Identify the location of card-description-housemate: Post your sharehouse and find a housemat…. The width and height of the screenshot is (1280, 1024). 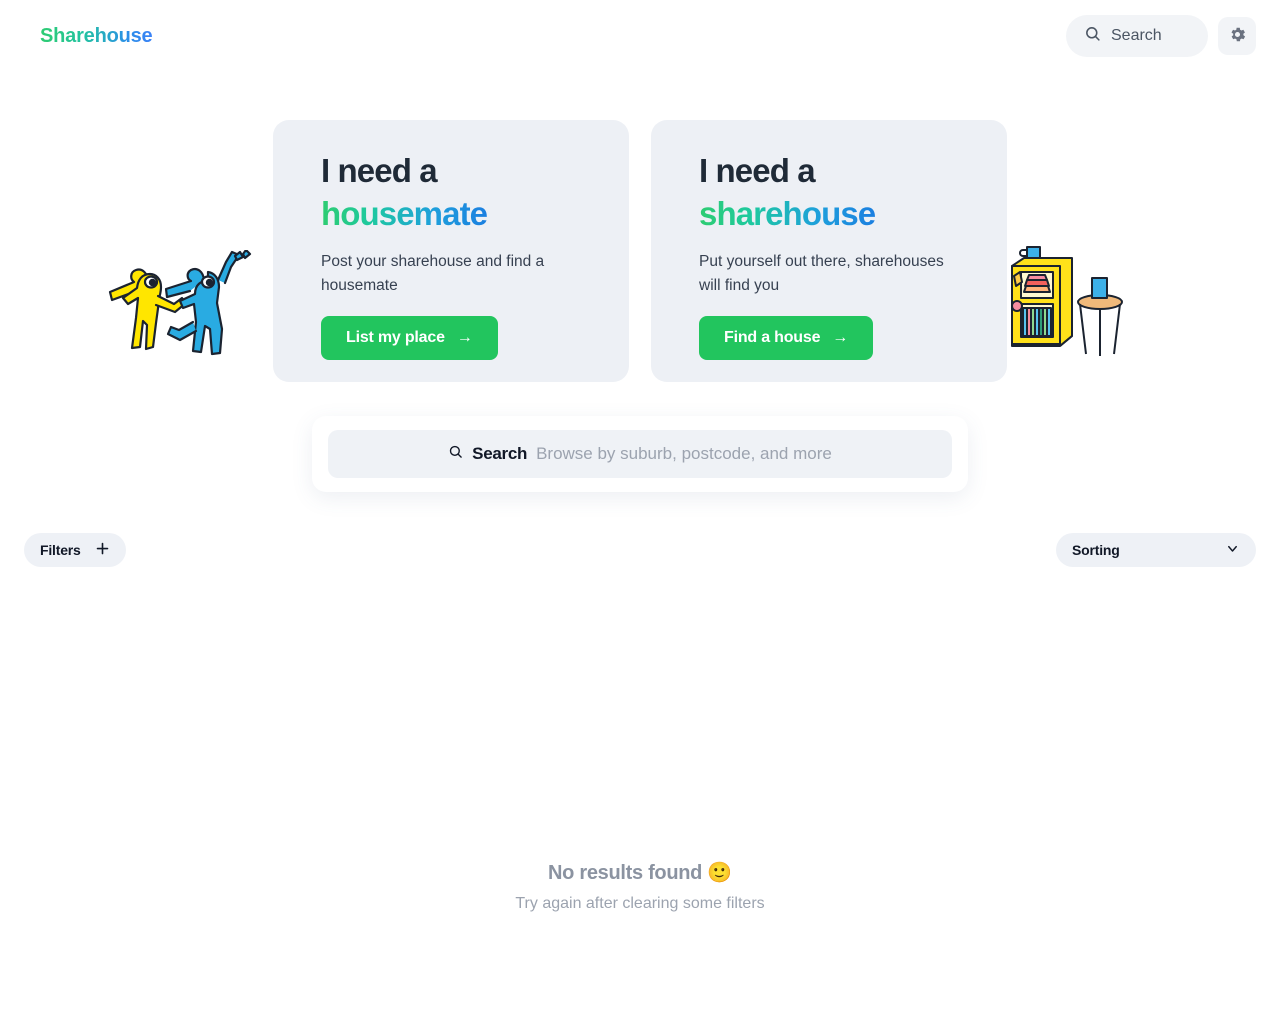
(433, 273).